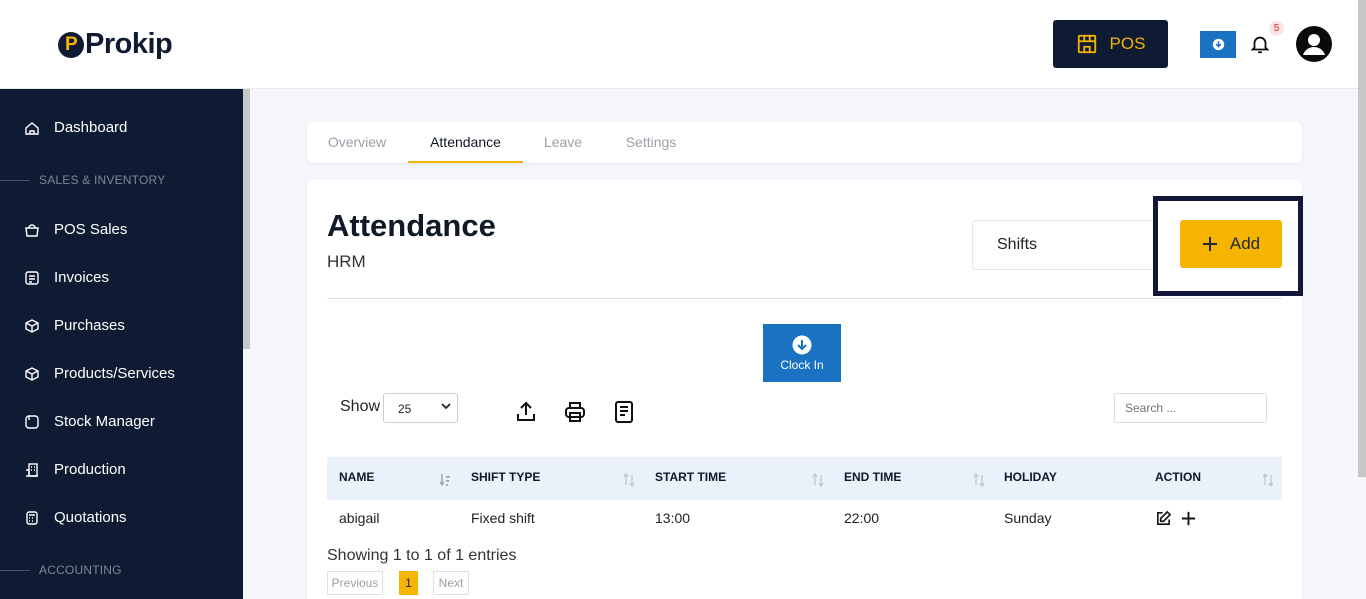 This screenshot has height=599, width=1366. I want to click on chevron-down-icon, so click(446, 406).